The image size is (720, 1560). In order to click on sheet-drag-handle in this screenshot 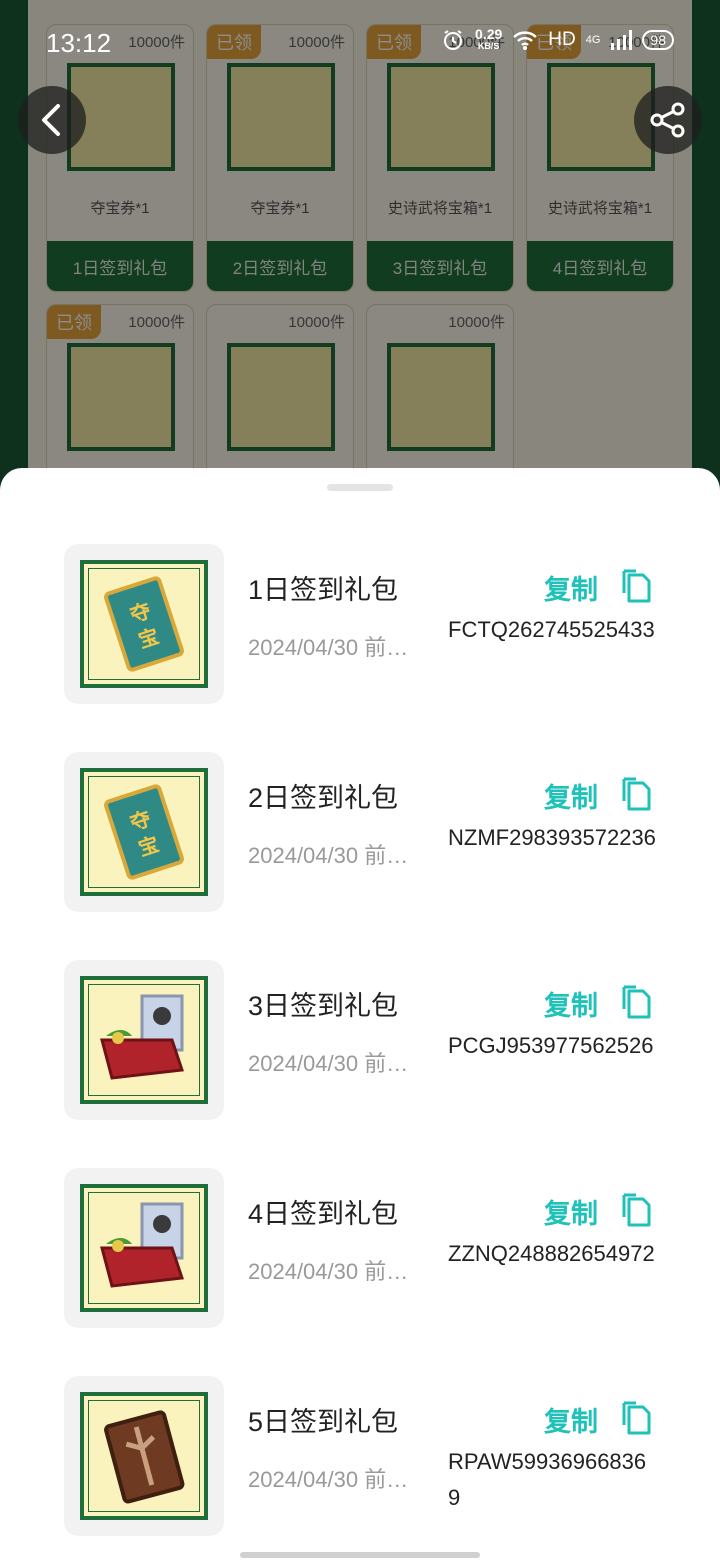, I will do `click(360, 487)`.